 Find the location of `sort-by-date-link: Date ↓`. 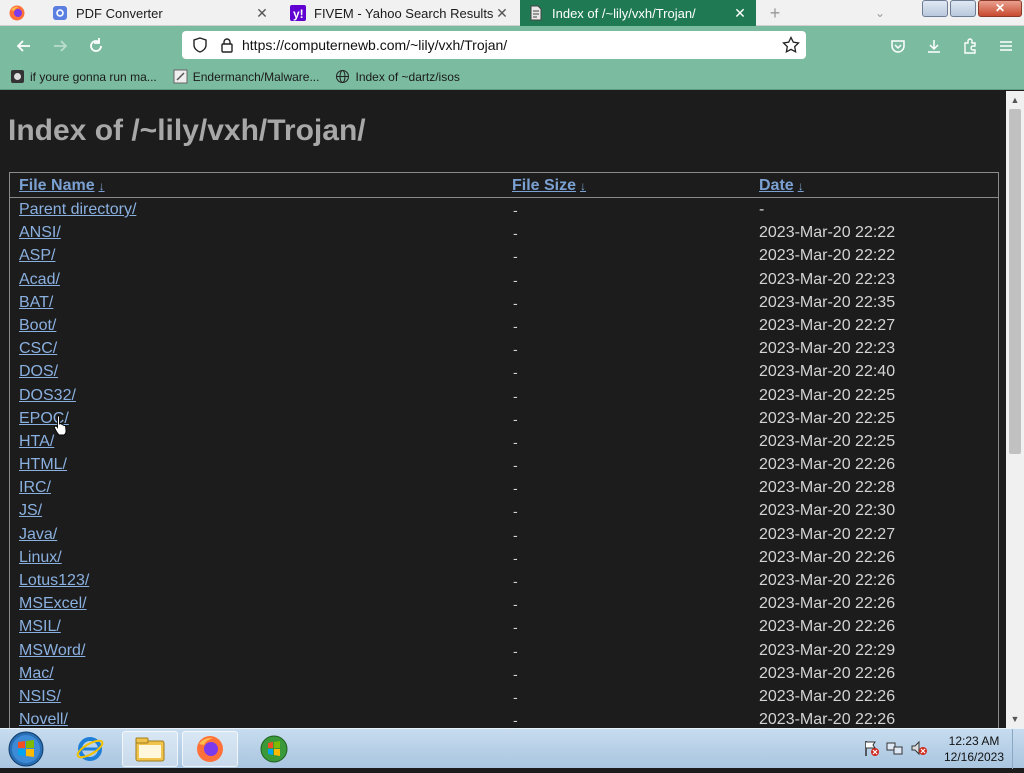

sort-by-date-link: Date ↓ is located at coordinates (781, 186).